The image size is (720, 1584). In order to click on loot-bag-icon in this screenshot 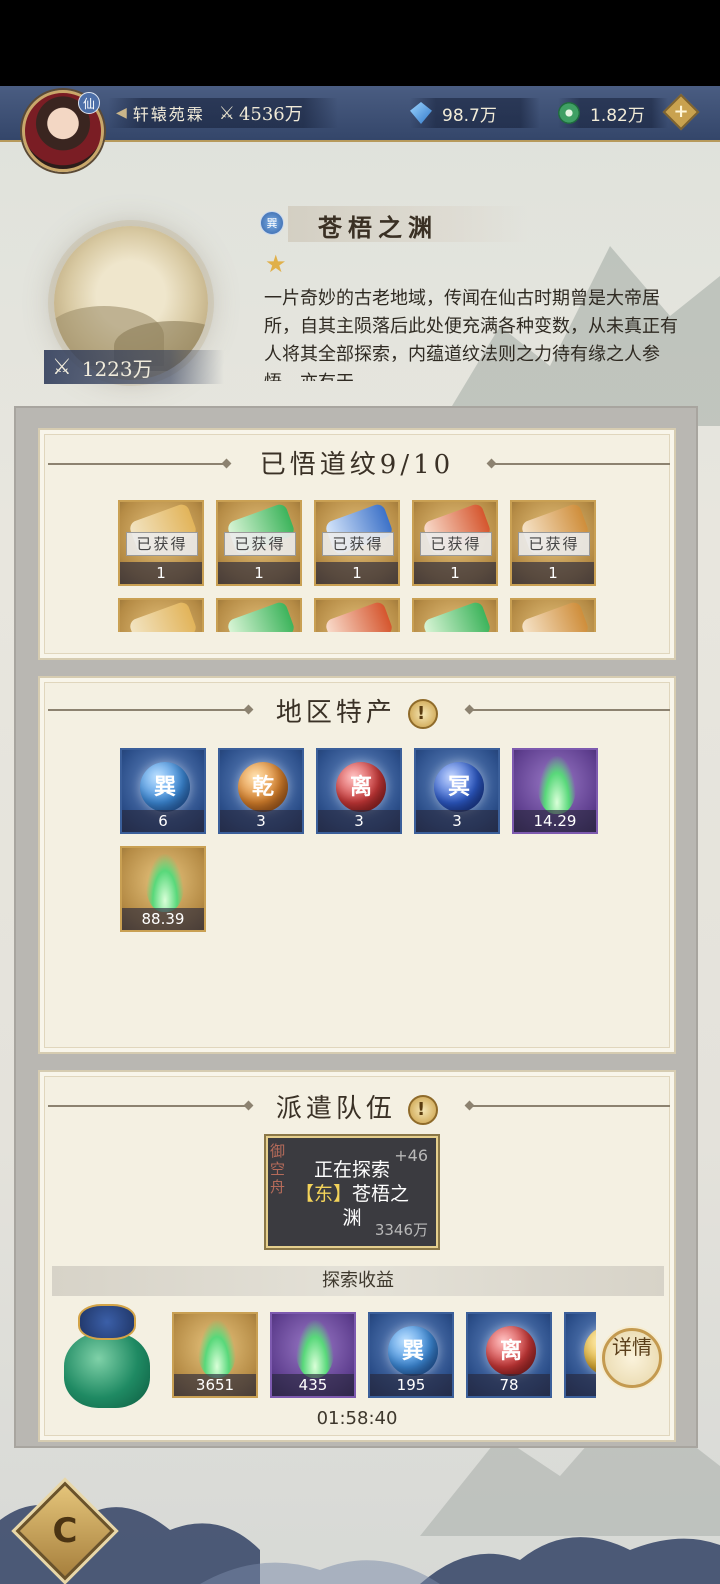, I will do `click(108, 1357)`.